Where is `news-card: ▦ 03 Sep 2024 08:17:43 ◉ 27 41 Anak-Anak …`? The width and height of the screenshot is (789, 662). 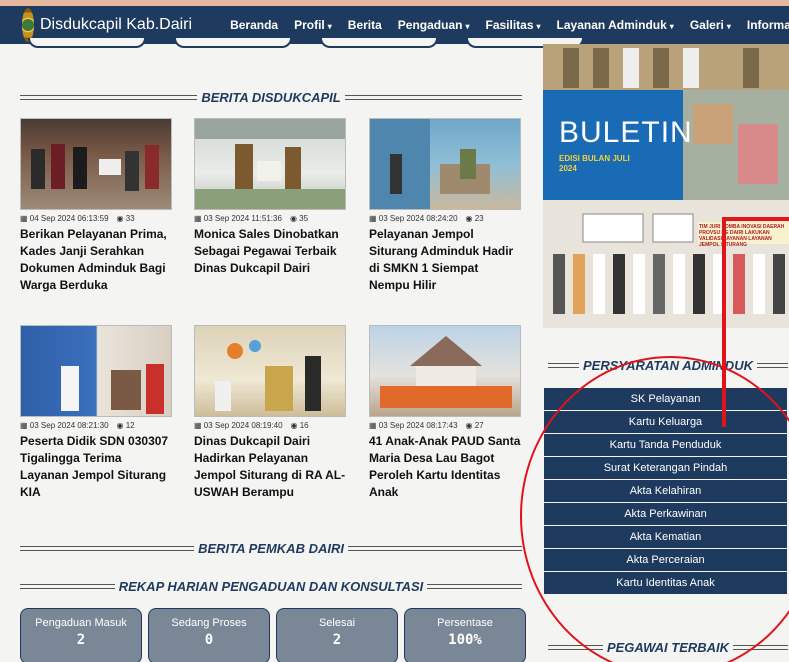 news-card: ▦ 03 Sep 2024 08:17:43 ◉ 27 41 Anak-Anak … is located at coordinates (445, 413).